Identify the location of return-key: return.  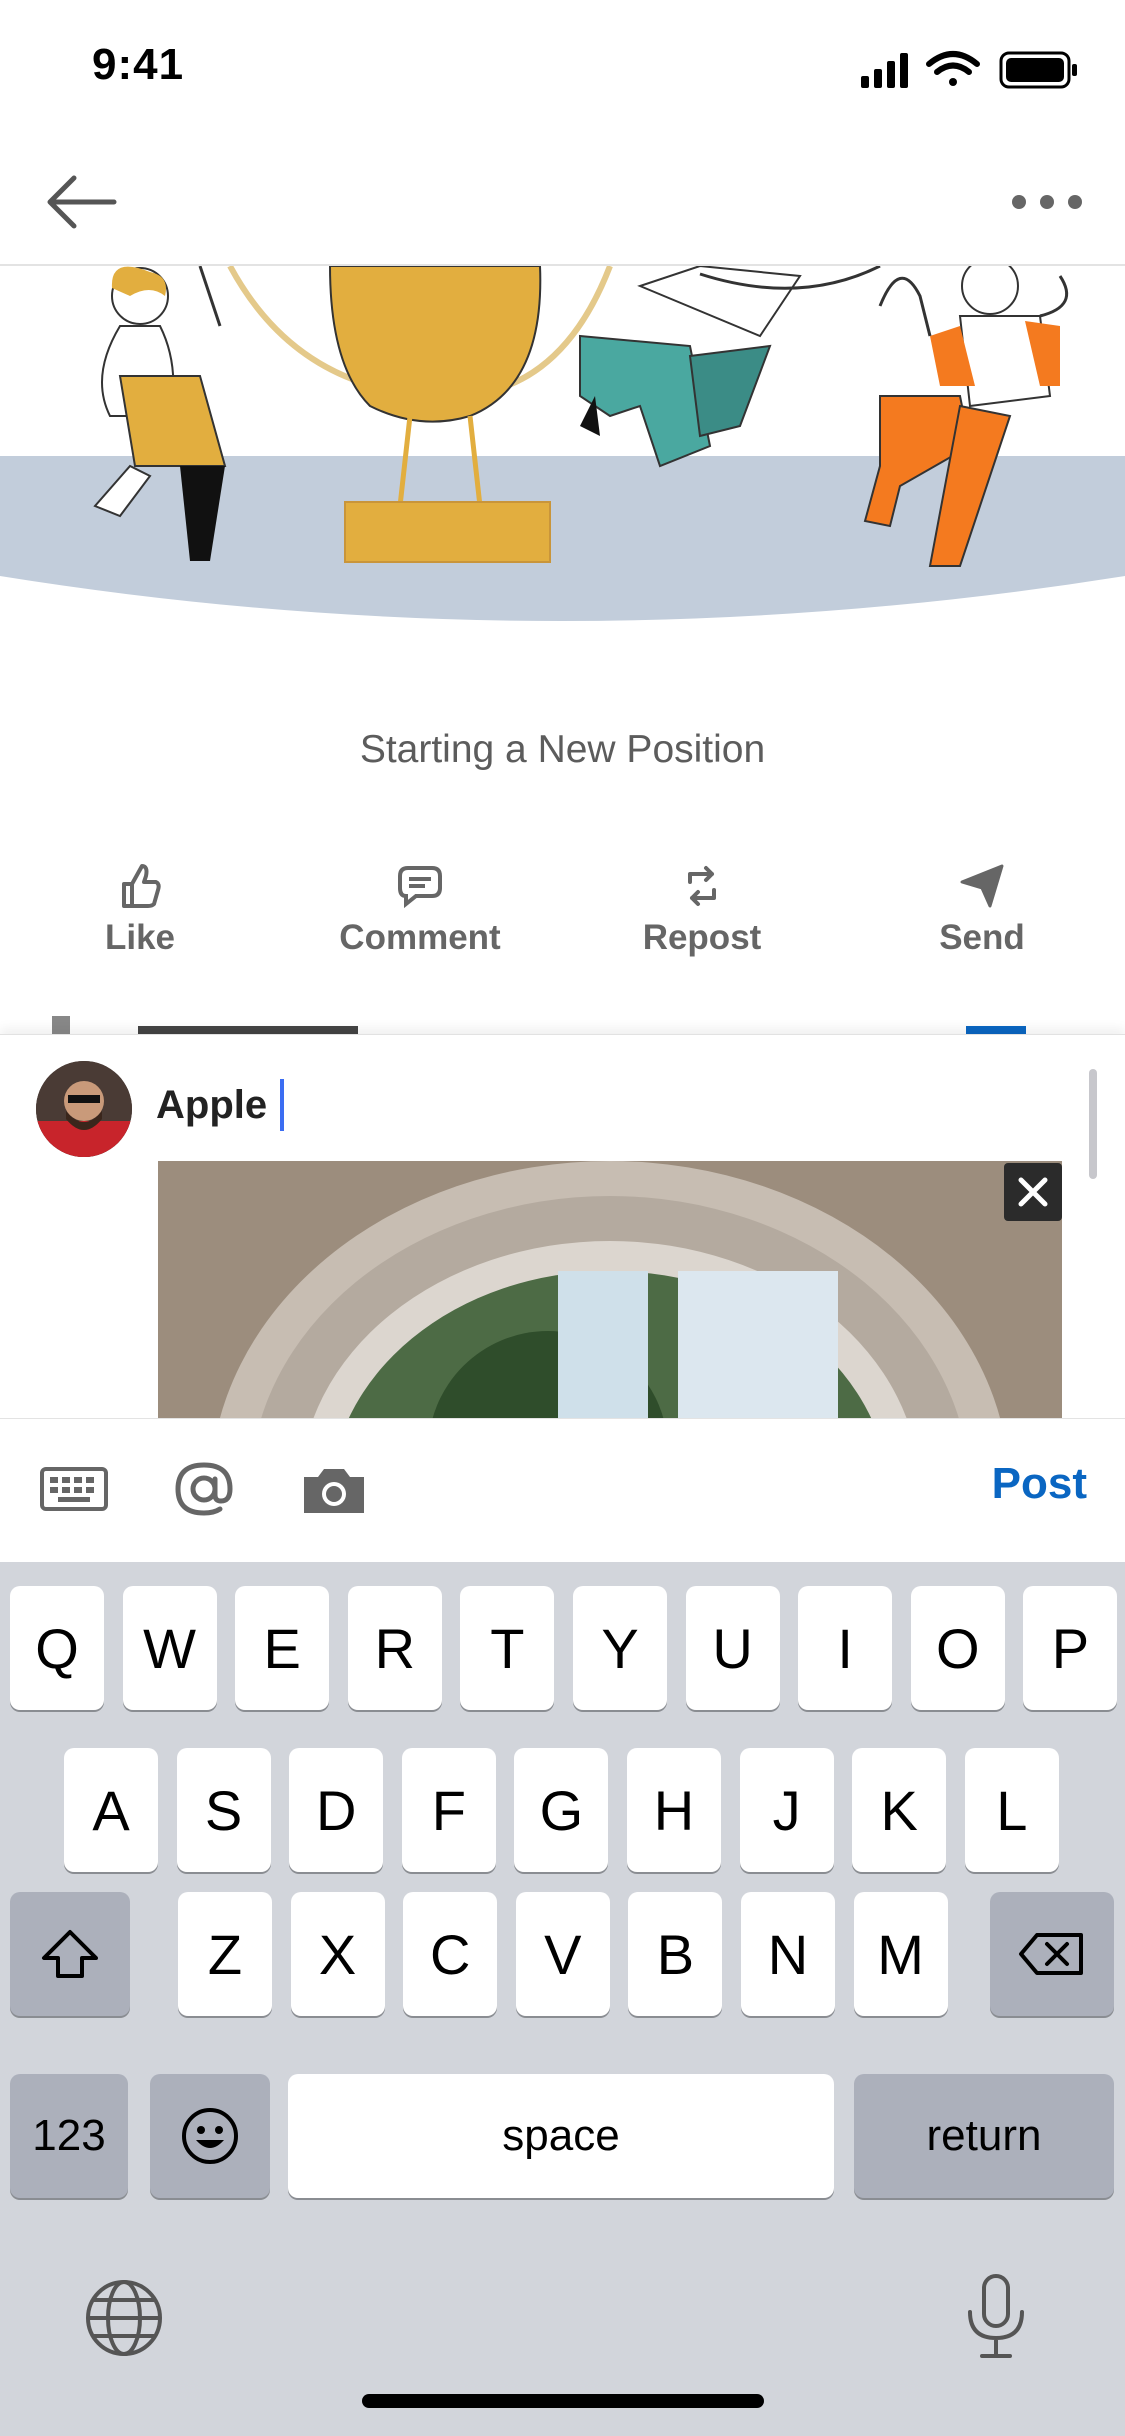
(984, 2136).